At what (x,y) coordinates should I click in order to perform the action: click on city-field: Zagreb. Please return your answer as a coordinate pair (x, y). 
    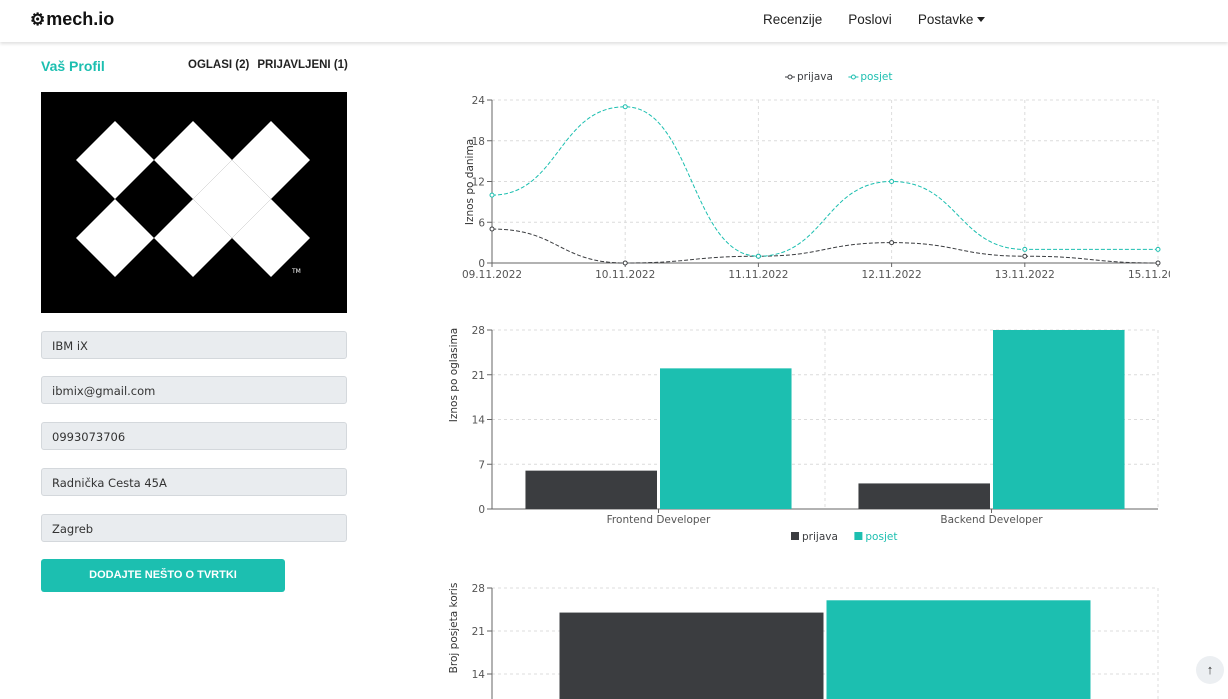
    Looking at the image, I should click on (194, 528).